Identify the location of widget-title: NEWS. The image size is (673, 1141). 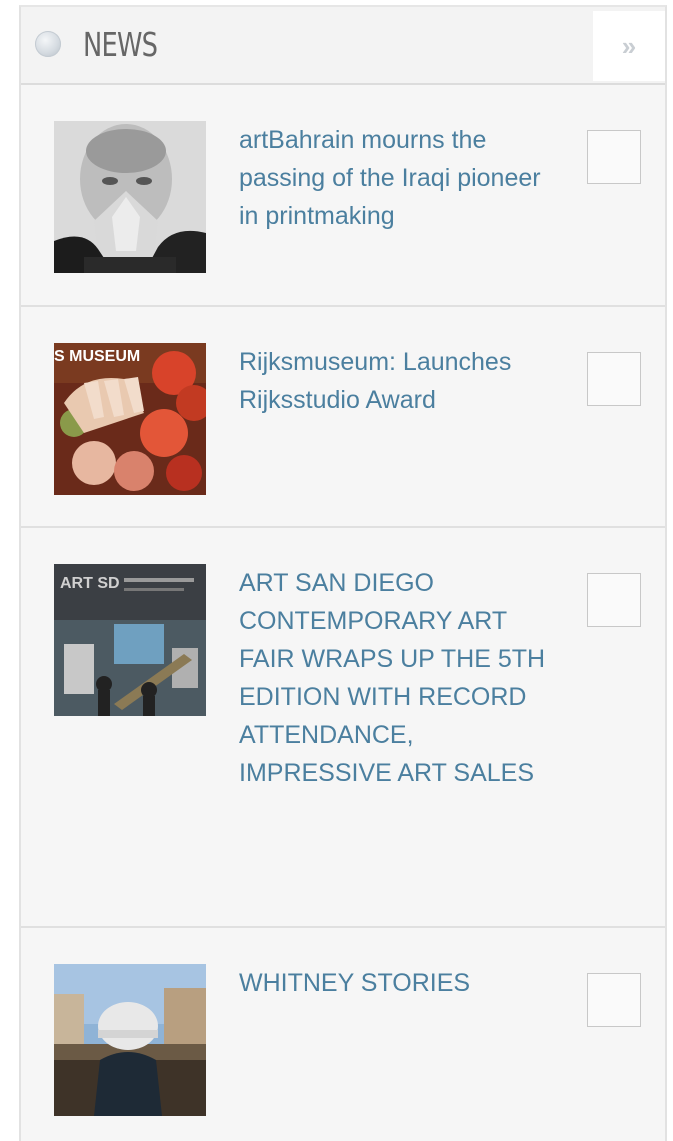
(120, 44).